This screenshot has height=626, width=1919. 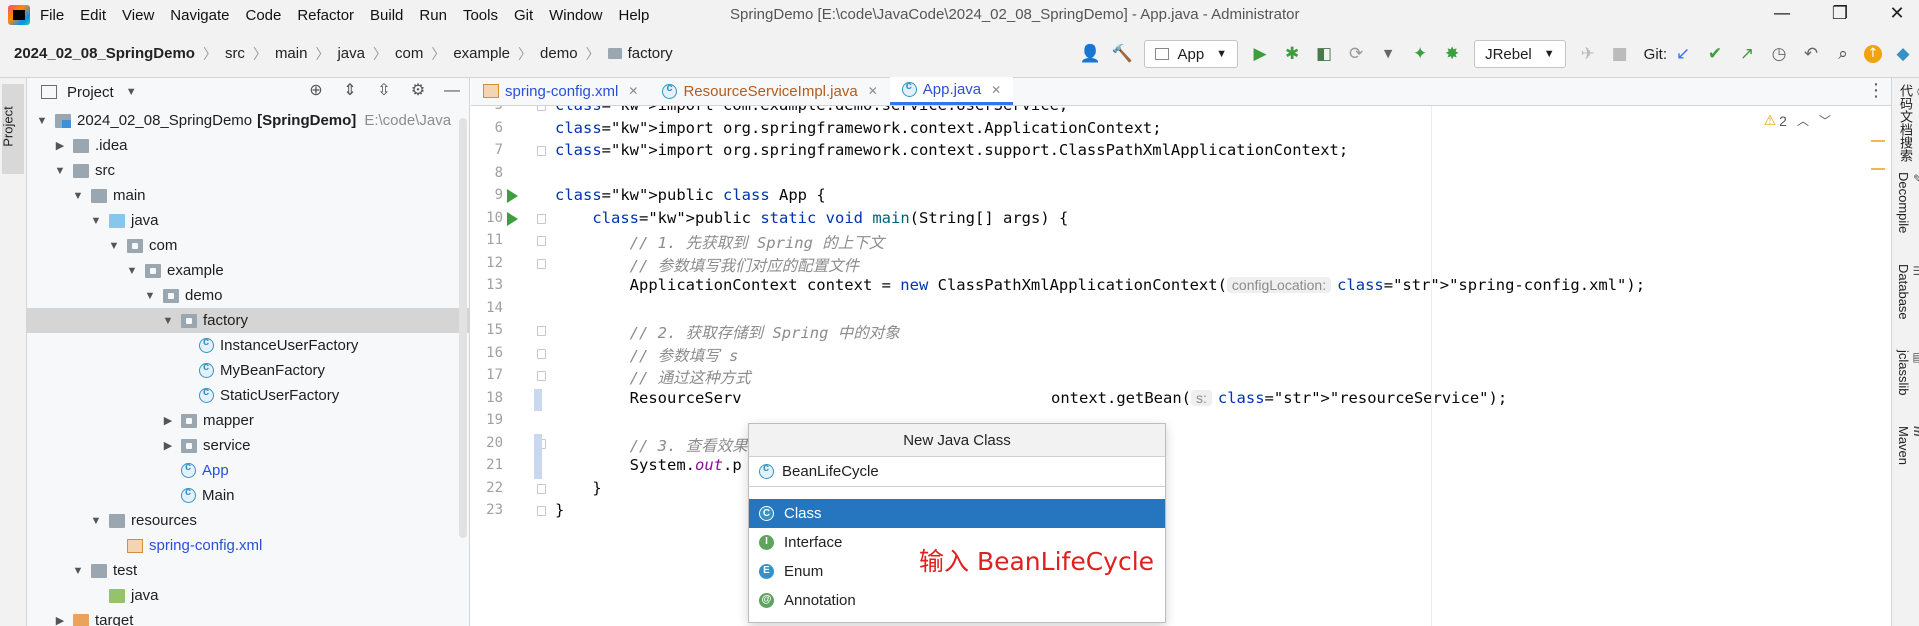 I want to click on run-gutter-icon, so click(x=512, y=218).